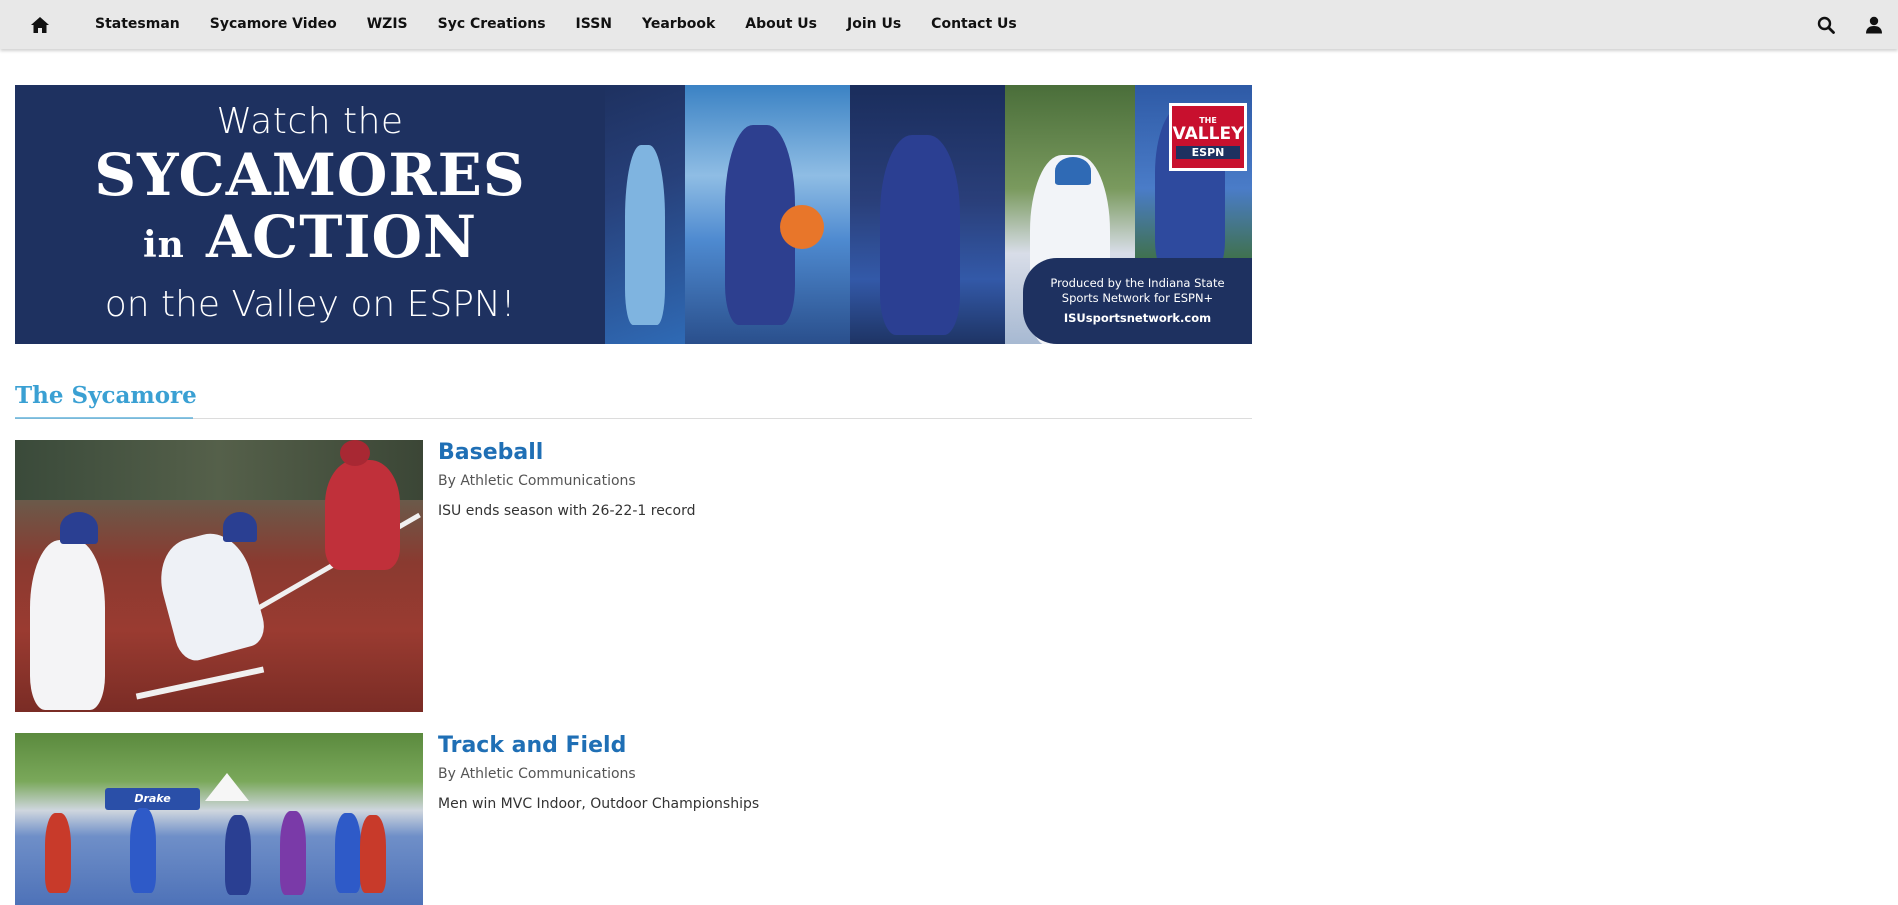 The image size is (1898, 905). I want to click on nav-item-syc-creations: Syc Creations, so click(492, 24).